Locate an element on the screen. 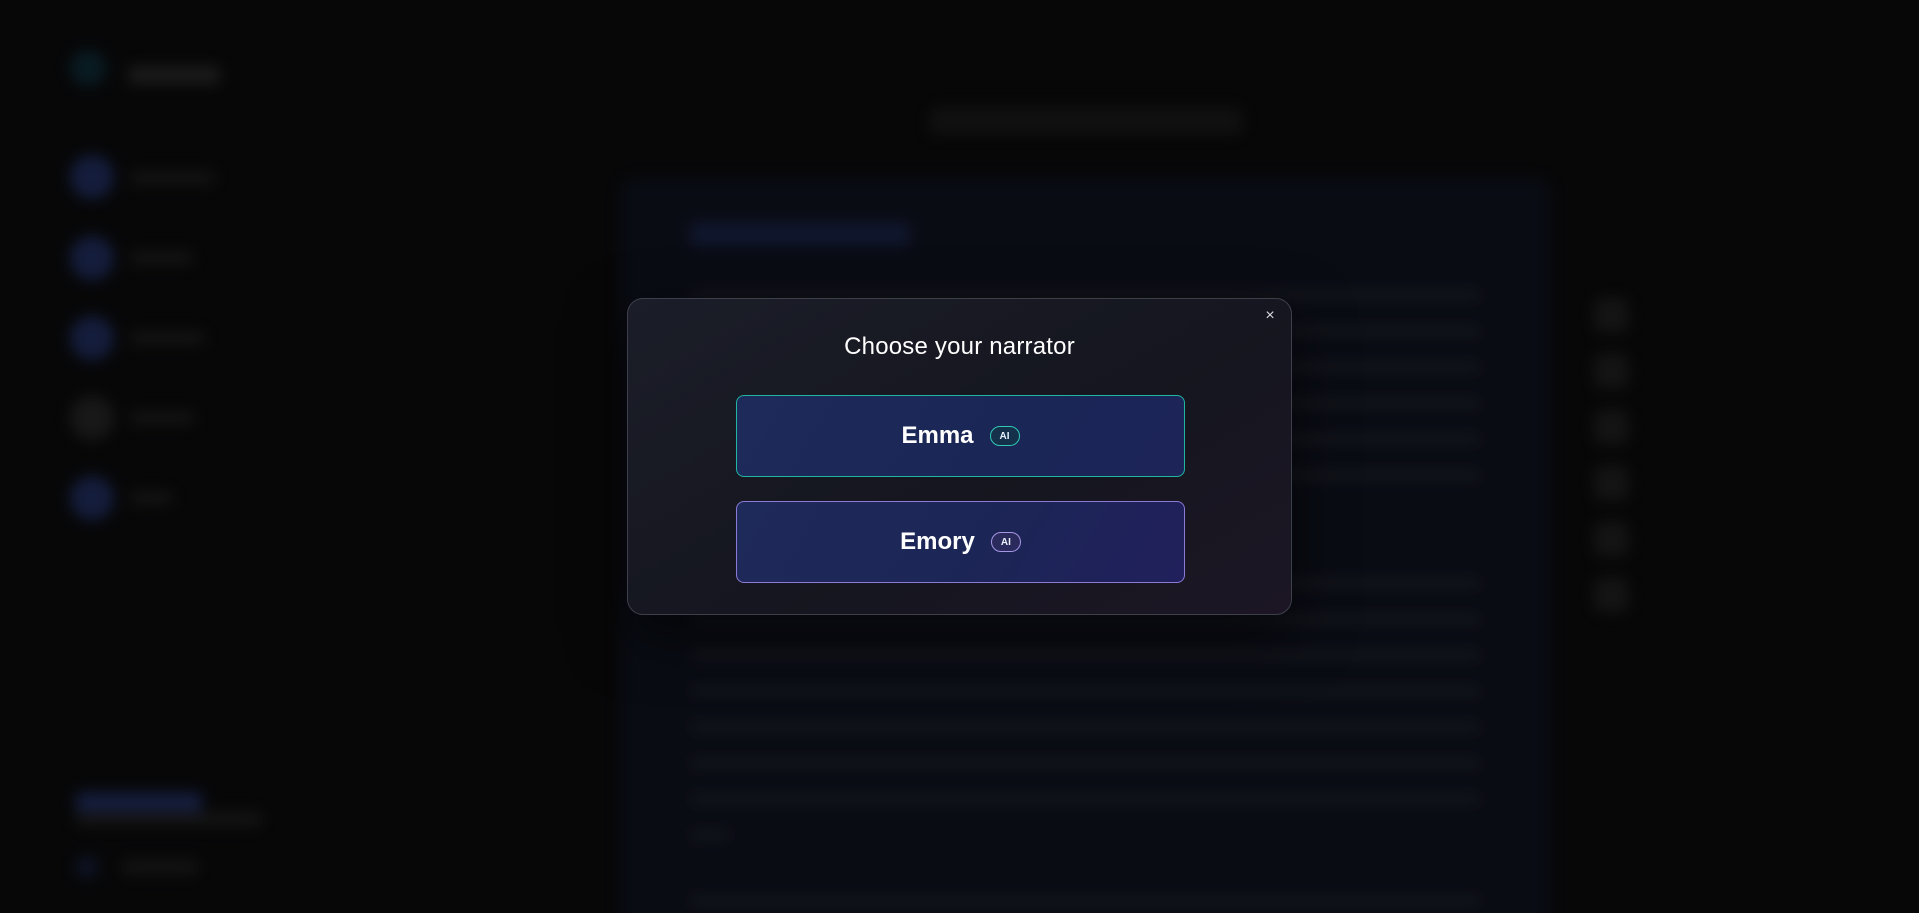 The image size is (1919, 913). narrator-option-emma: Emma AI is located at coordinates (960, 436).